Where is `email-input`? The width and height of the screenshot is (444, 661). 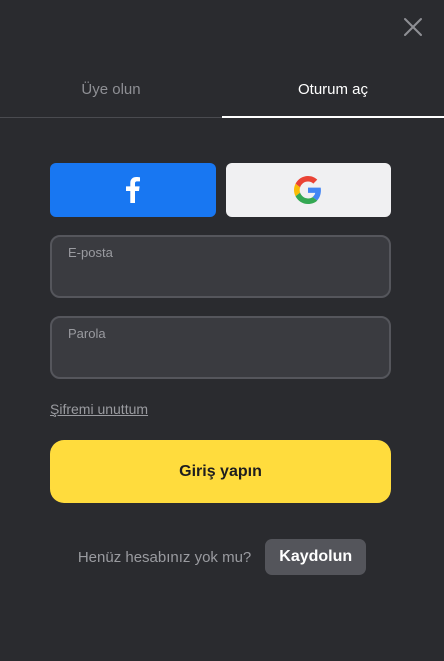 email-input is located at coordinates (220, 272).